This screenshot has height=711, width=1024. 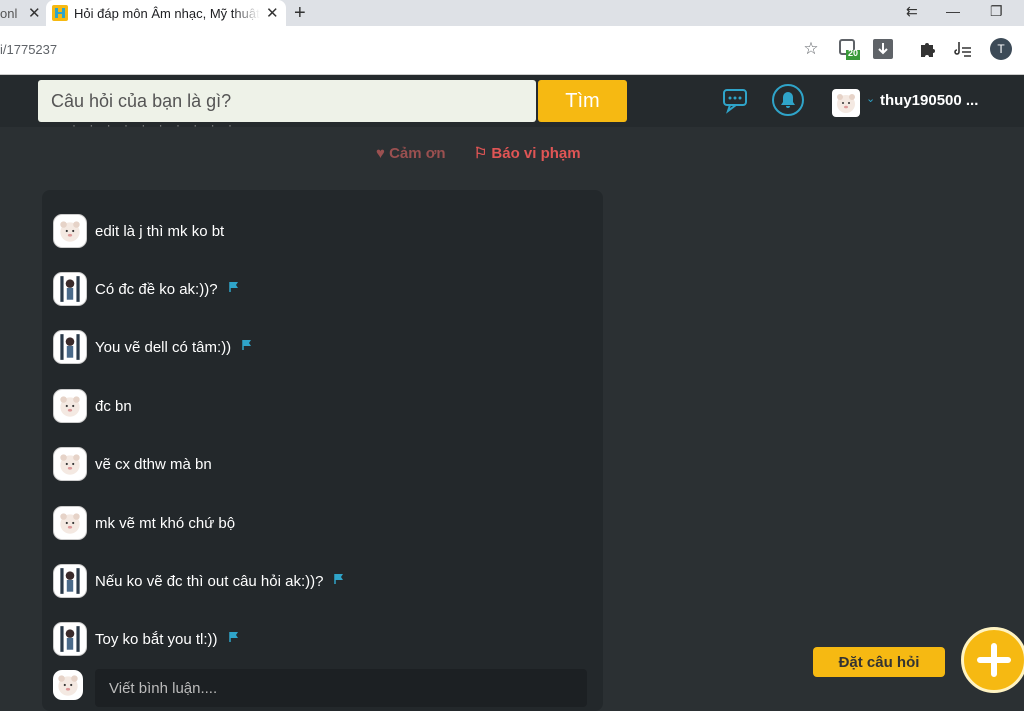 I want to click on extension-badge-icon: 20, so click(x=849, y=49).